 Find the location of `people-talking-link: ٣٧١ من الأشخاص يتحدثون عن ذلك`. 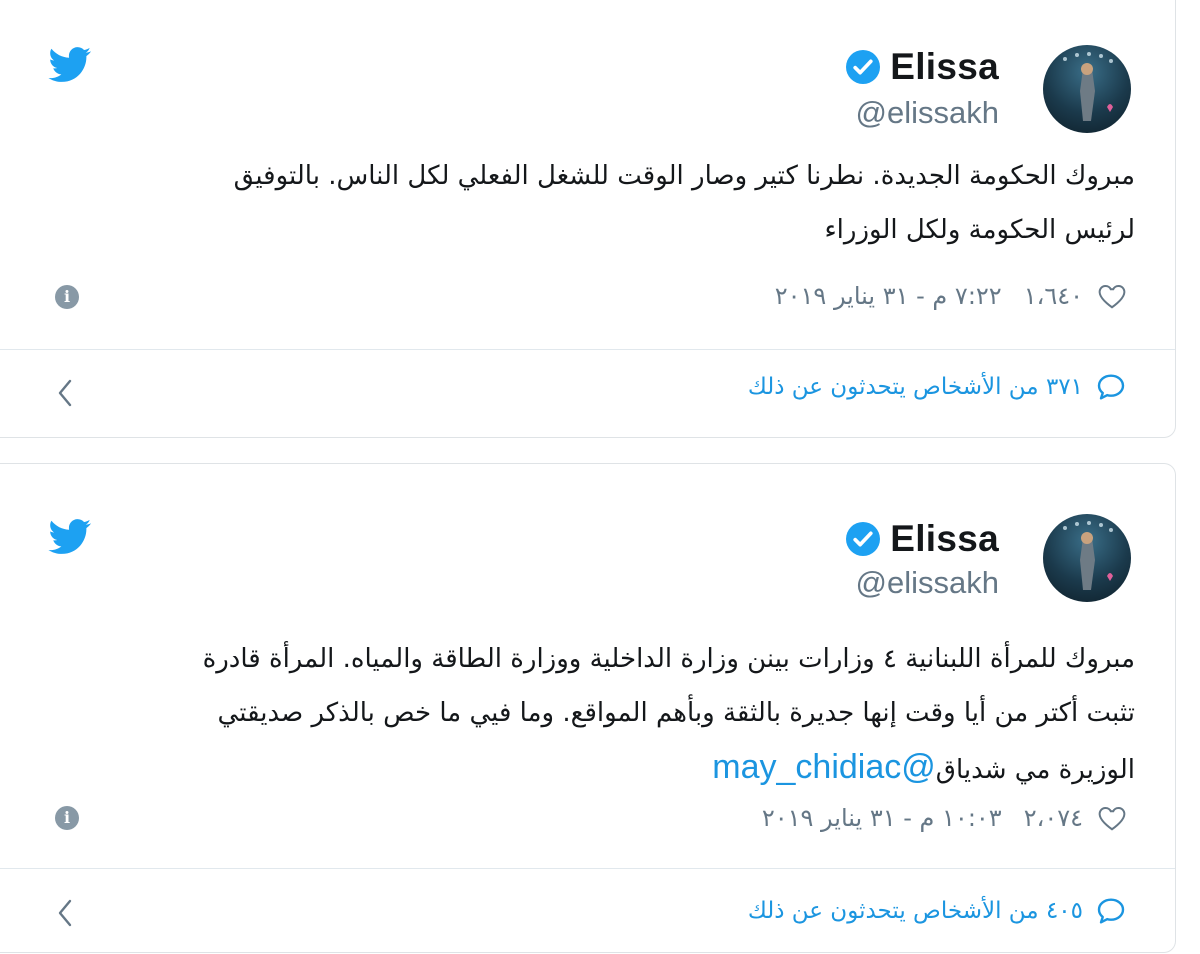

people-talking-link: ٣٧١ من الأشخاص يتحدثون عن ذلك is located at coordinates (937, 387).